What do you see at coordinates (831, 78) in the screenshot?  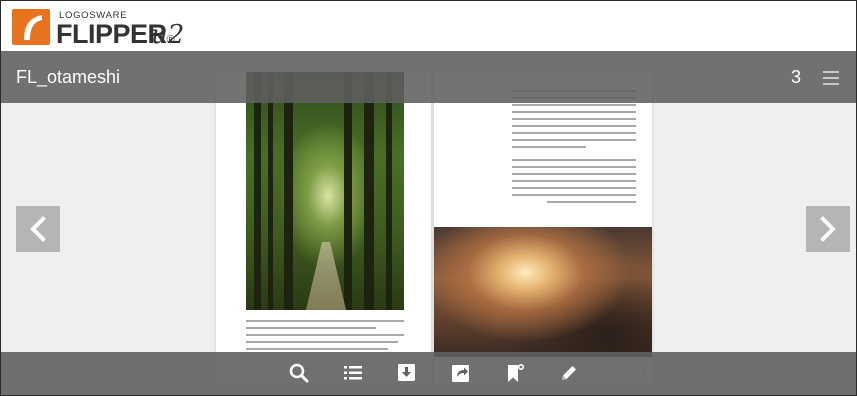 I see `hamburger-menu-icon` at bounding box center [831, 78].